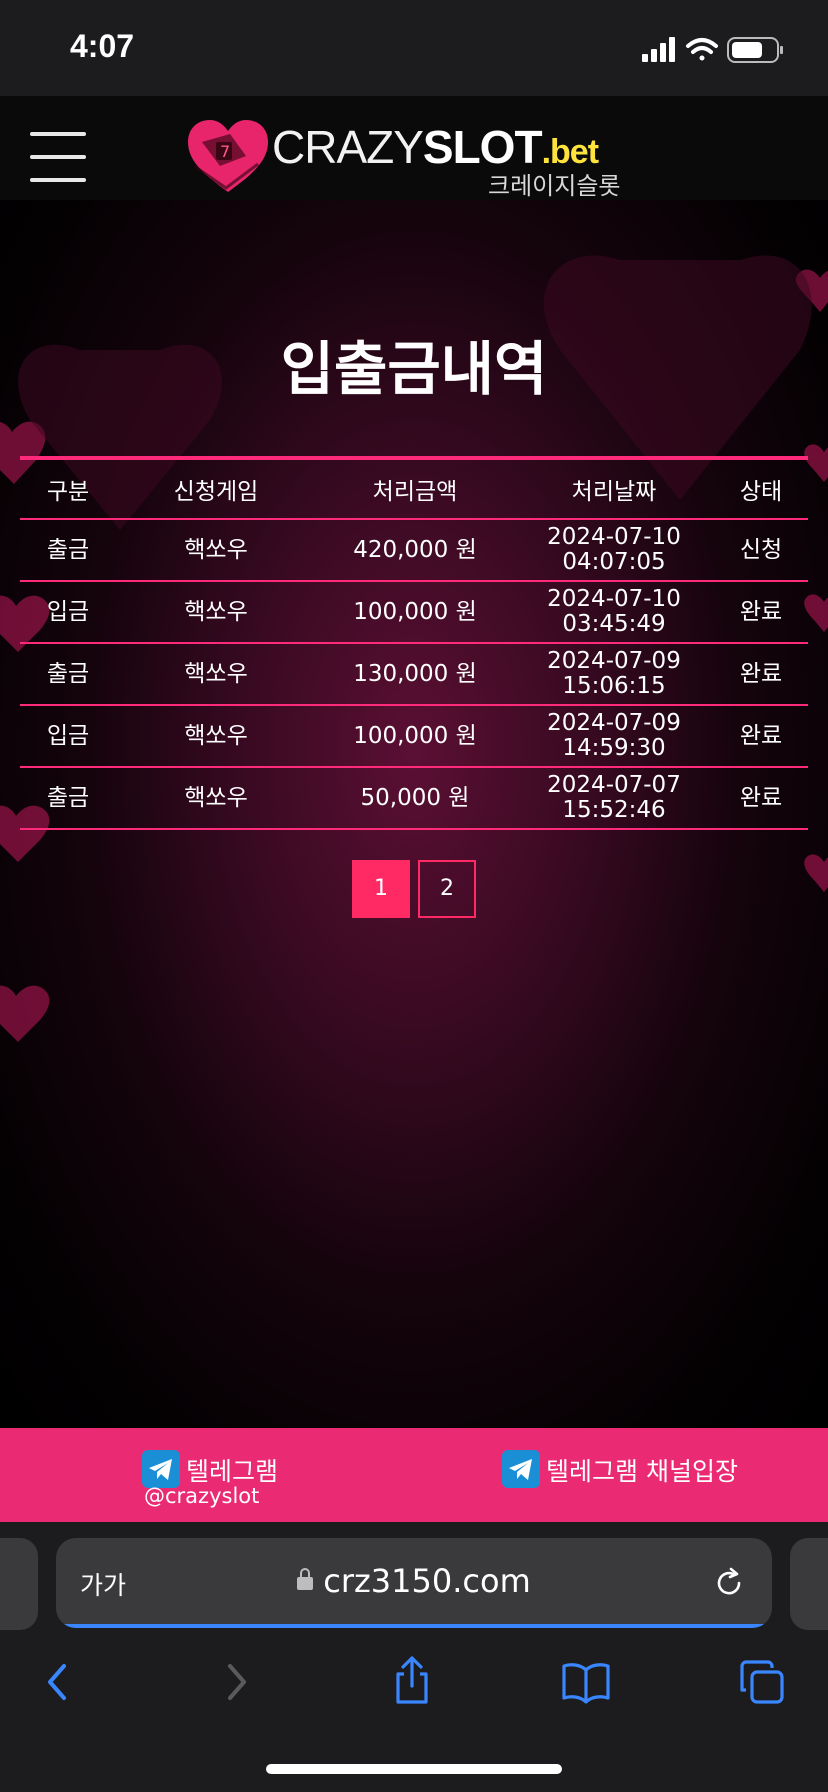 This screenshot has height=1792, width=828. What do you see at coordinates (236, 1682) in the screenshot?
I see `forward-icon` at bounding box center [236, 1682].